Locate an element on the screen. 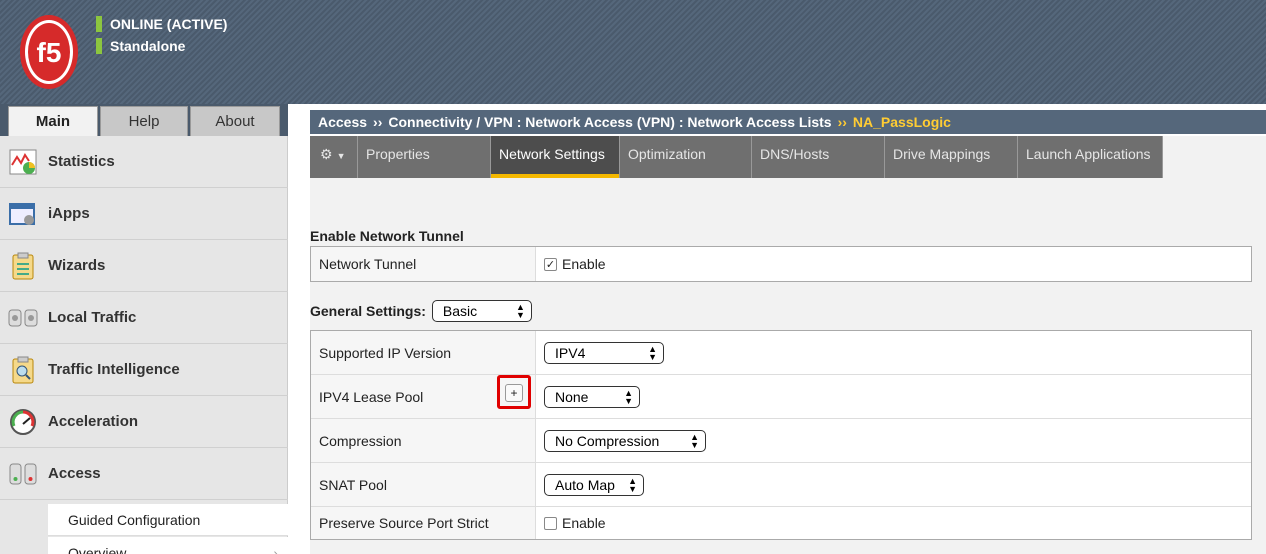 This screenshot has width=1266, height=554. preserve-port-label: Preserve Source Port Strict is located at coordinates (423, 523).